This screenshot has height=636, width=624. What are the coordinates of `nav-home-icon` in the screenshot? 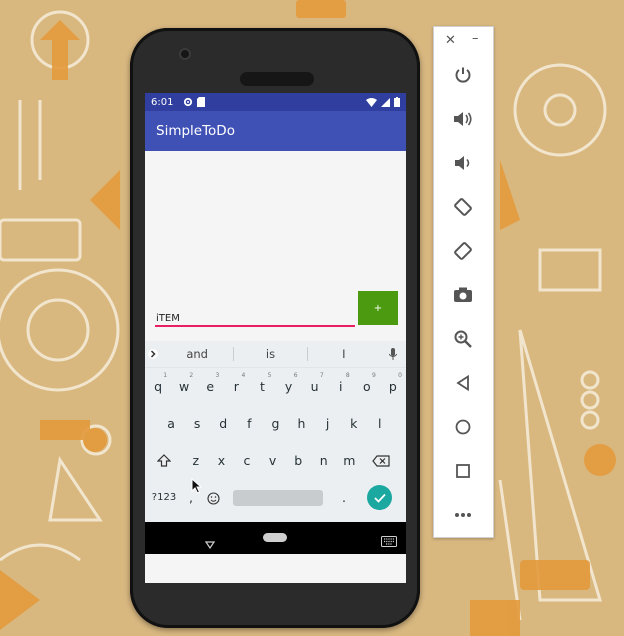 It's located at (275, 537).